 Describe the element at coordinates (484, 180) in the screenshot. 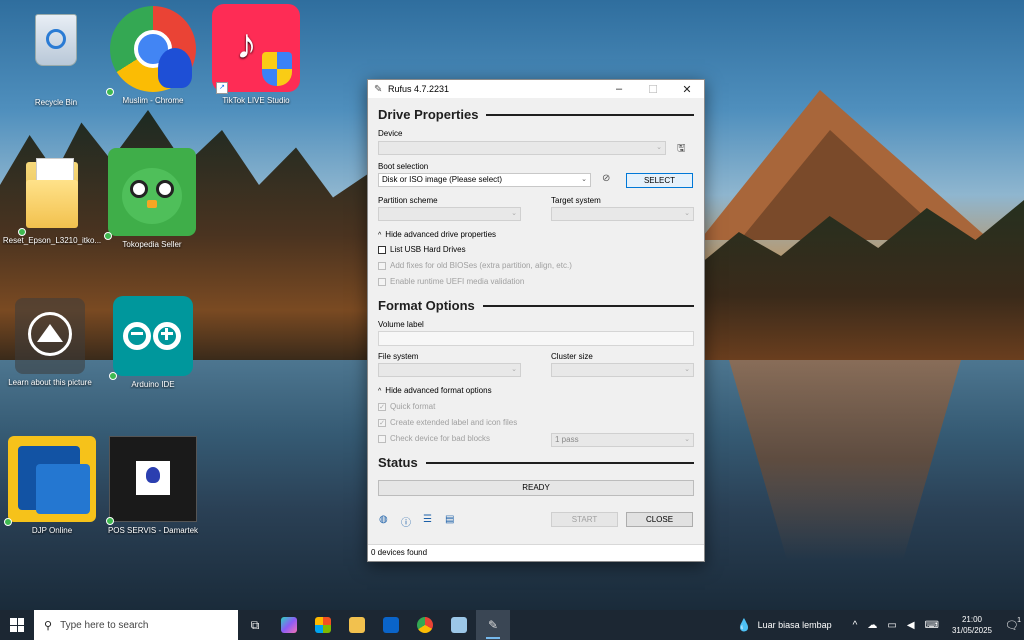

I see `boot-selection-select: Disk or ISO image (Please select) ⌄` at that location.